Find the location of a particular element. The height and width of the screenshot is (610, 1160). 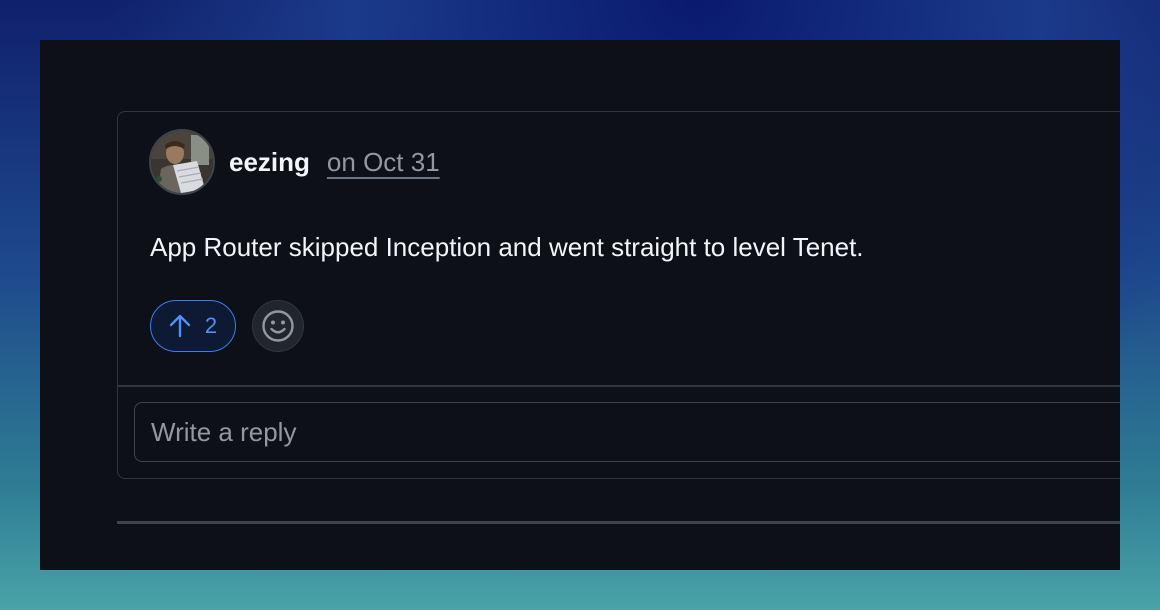

smiley-icon is located at coordinates (278, 326).